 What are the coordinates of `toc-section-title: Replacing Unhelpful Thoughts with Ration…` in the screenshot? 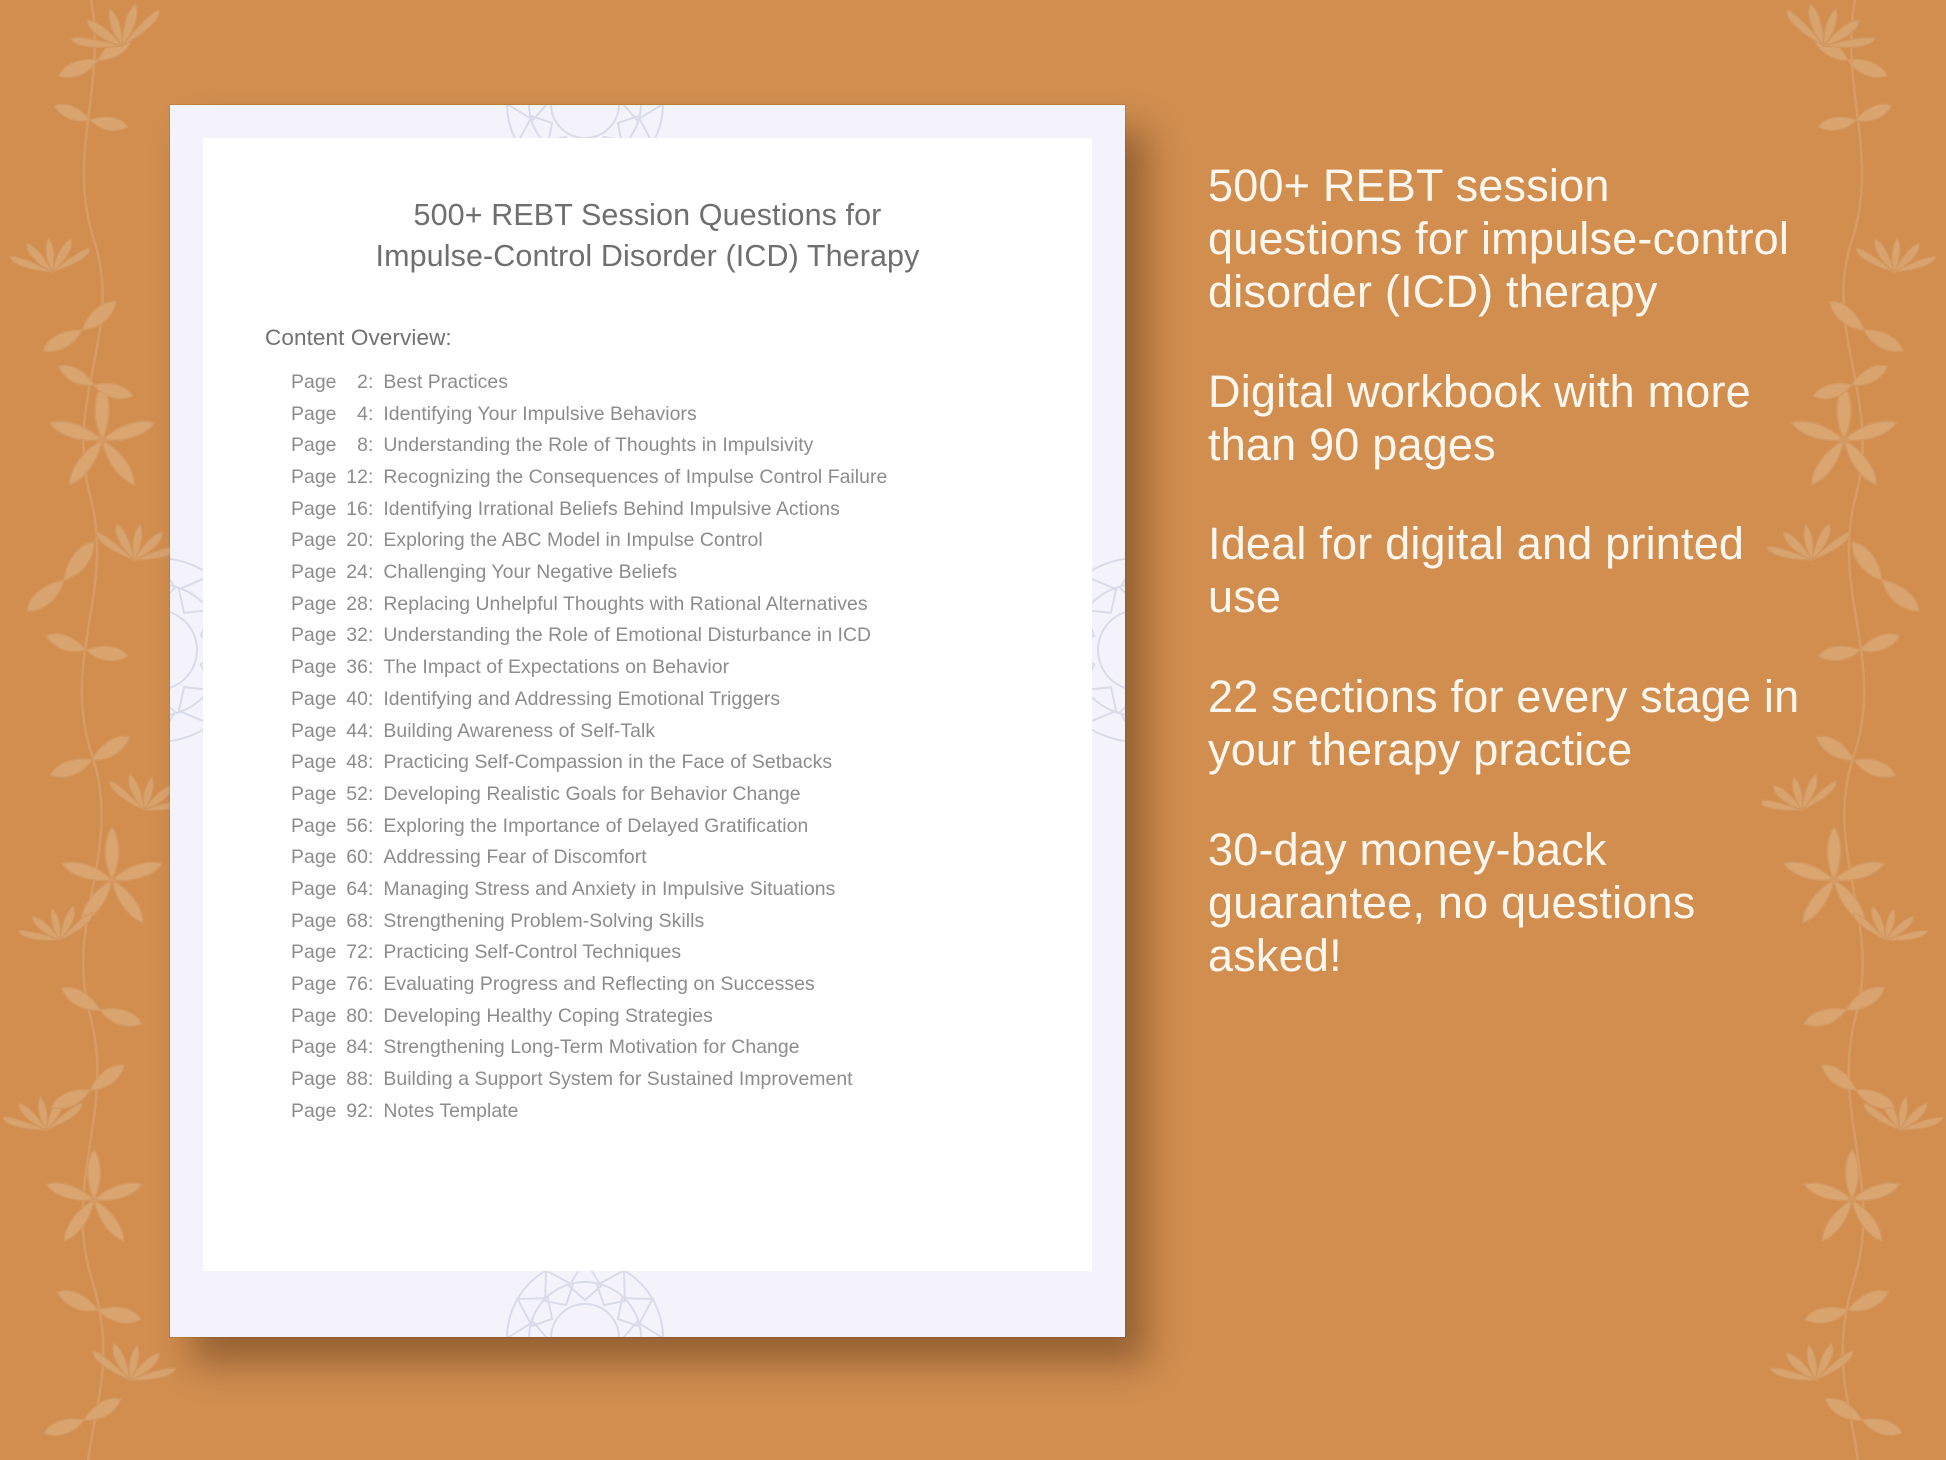 It's located at (625, 603).